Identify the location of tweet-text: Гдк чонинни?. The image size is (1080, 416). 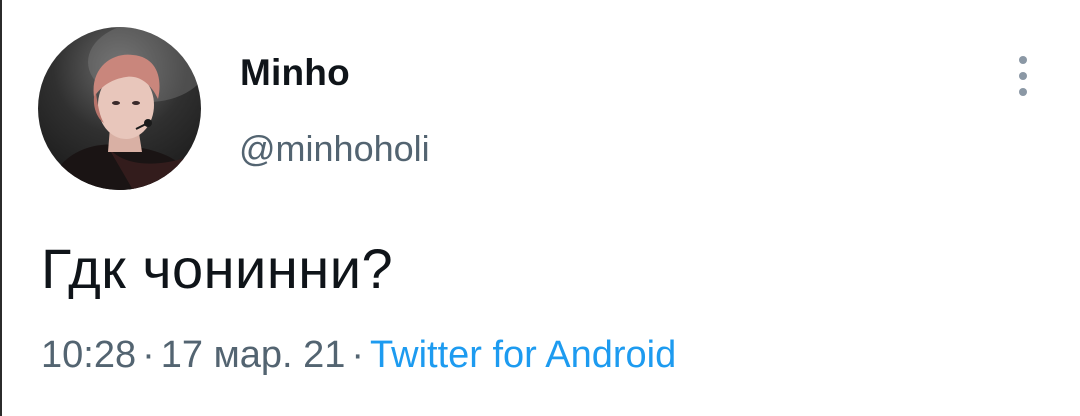
(217, 268).